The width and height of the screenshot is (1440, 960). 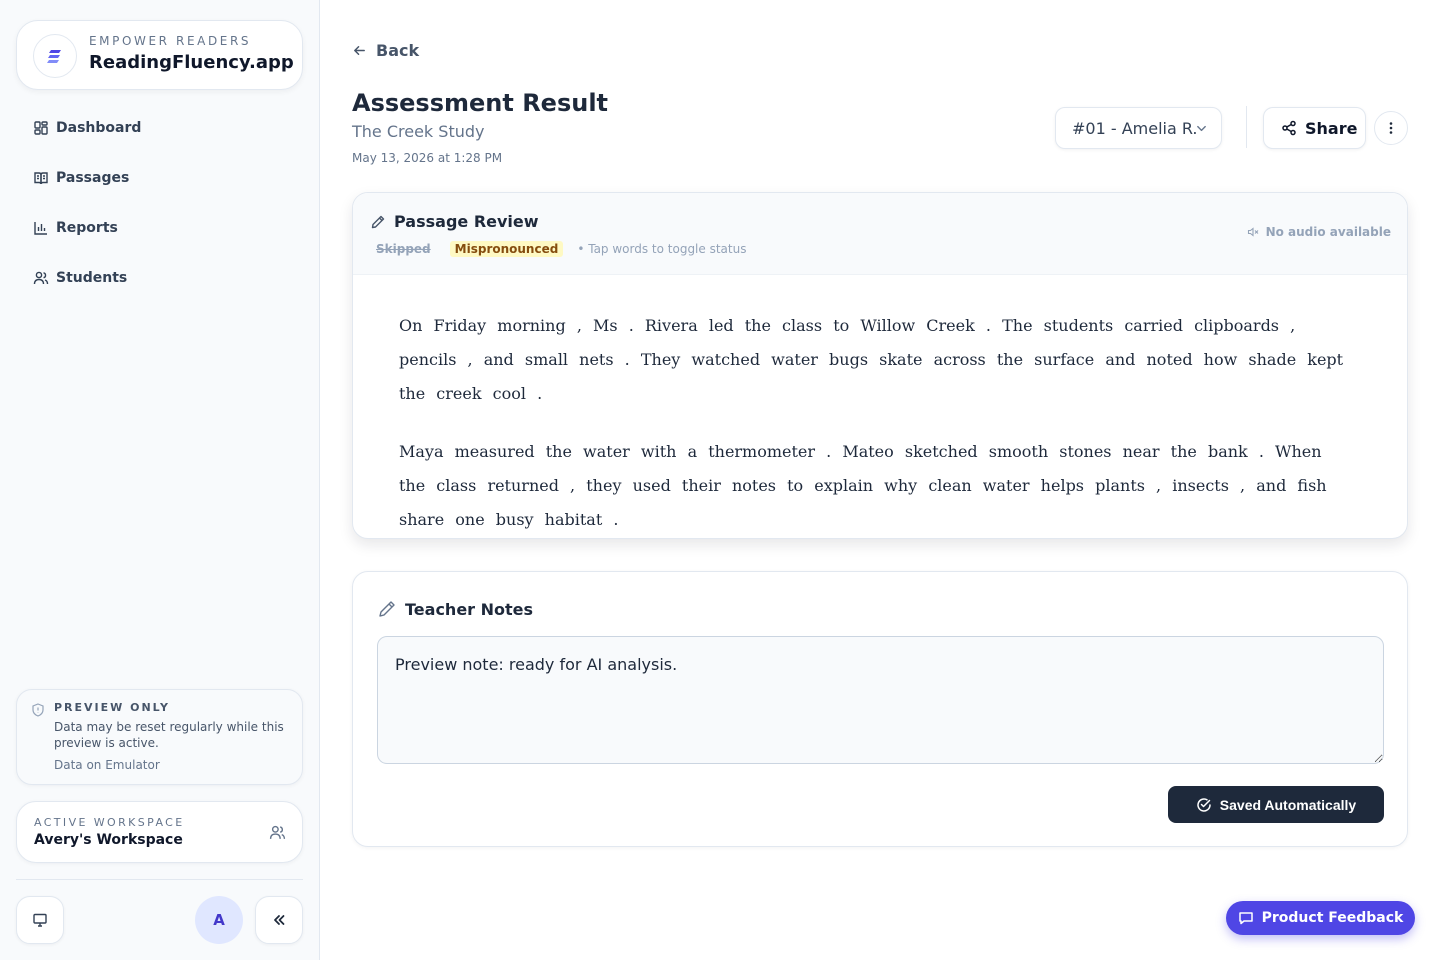 What do you see at coordinates (531, 325) in the screenshot?
I see `passage-word: morning` at bounding box center [531, 325].